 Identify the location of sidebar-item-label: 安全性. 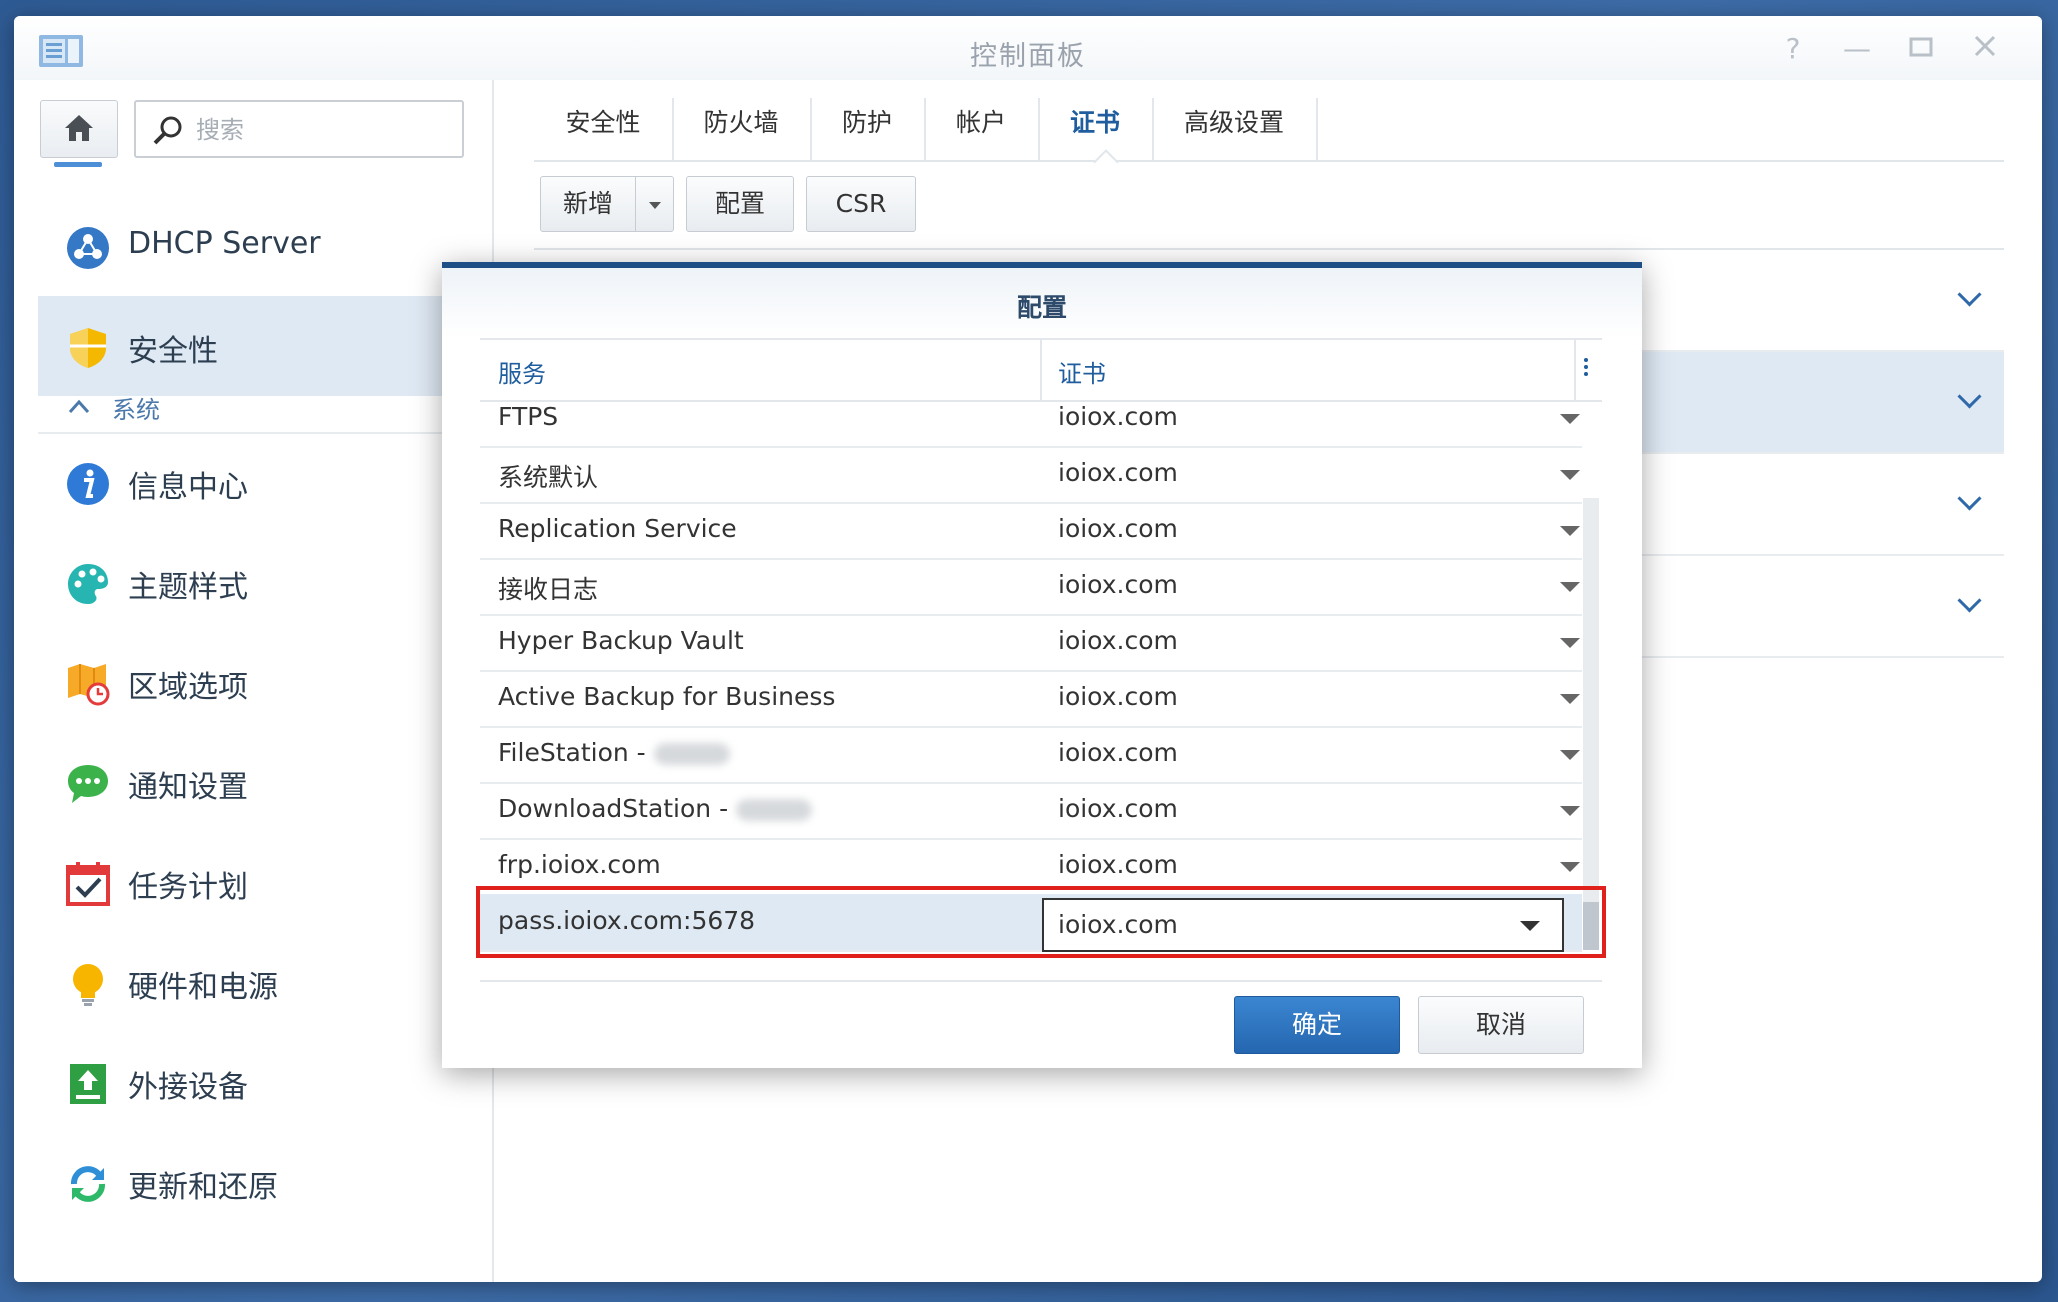
(173, 351).